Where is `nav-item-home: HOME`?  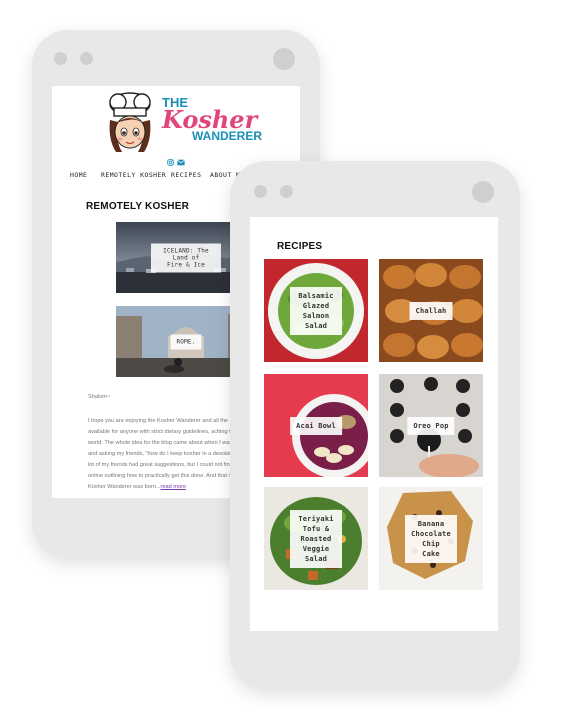
nav-item-home: HOME is located at coordinates (78, 175).